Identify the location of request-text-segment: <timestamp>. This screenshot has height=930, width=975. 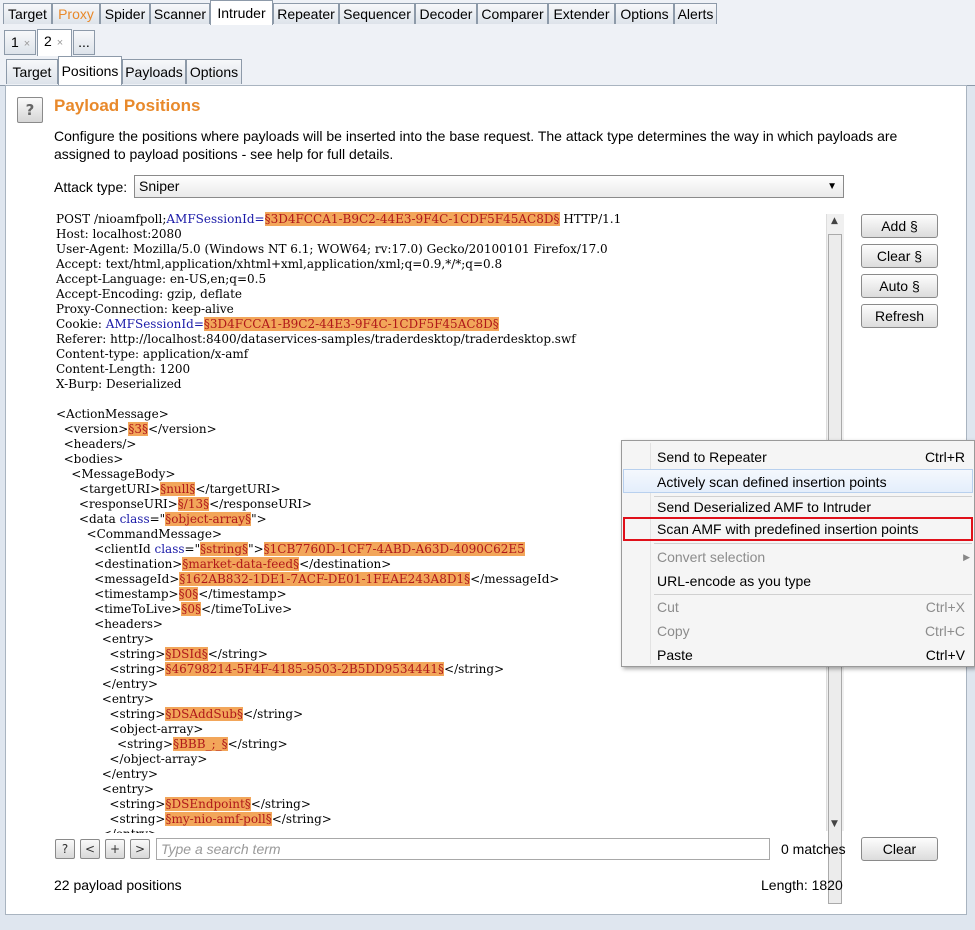
(117, 594).